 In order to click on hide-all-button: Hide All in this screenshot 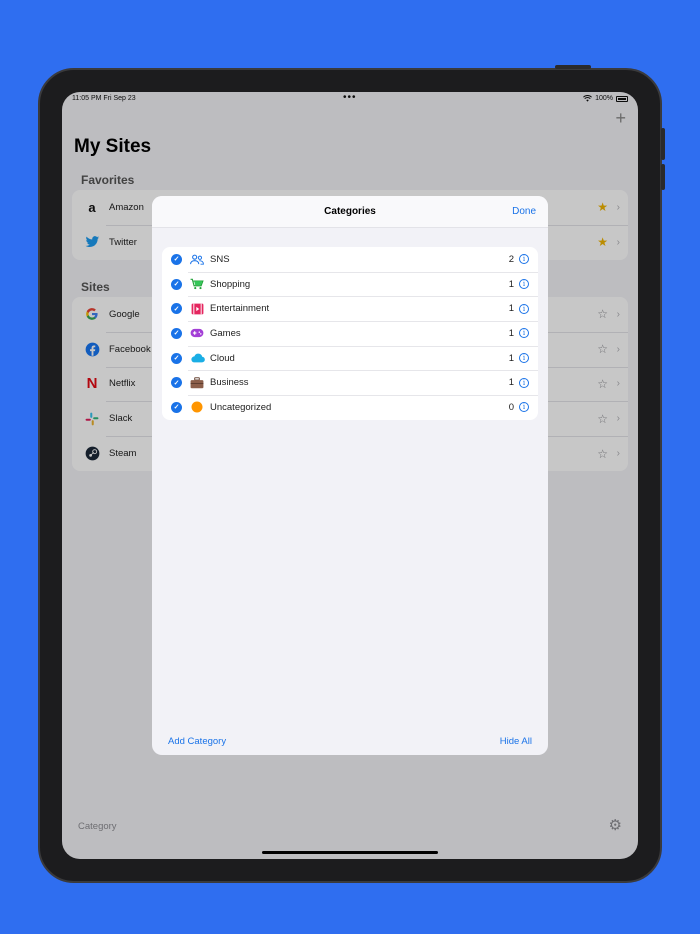, I will do `click(516, 741)`.